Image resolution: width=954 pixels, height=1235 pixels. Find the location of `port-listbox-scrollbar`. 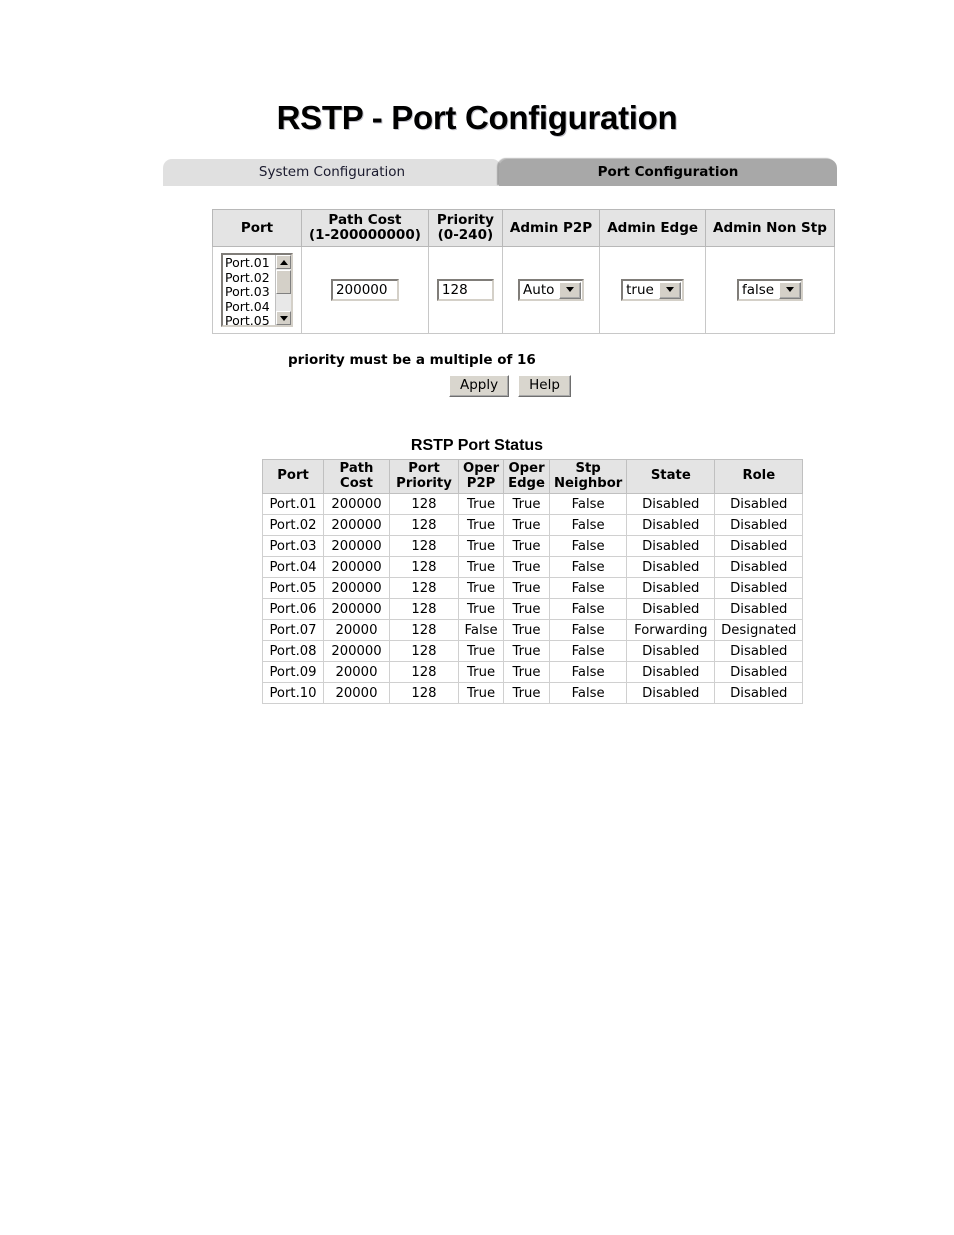

port-listbox-scrollbar is located at coordinates (283, 290).